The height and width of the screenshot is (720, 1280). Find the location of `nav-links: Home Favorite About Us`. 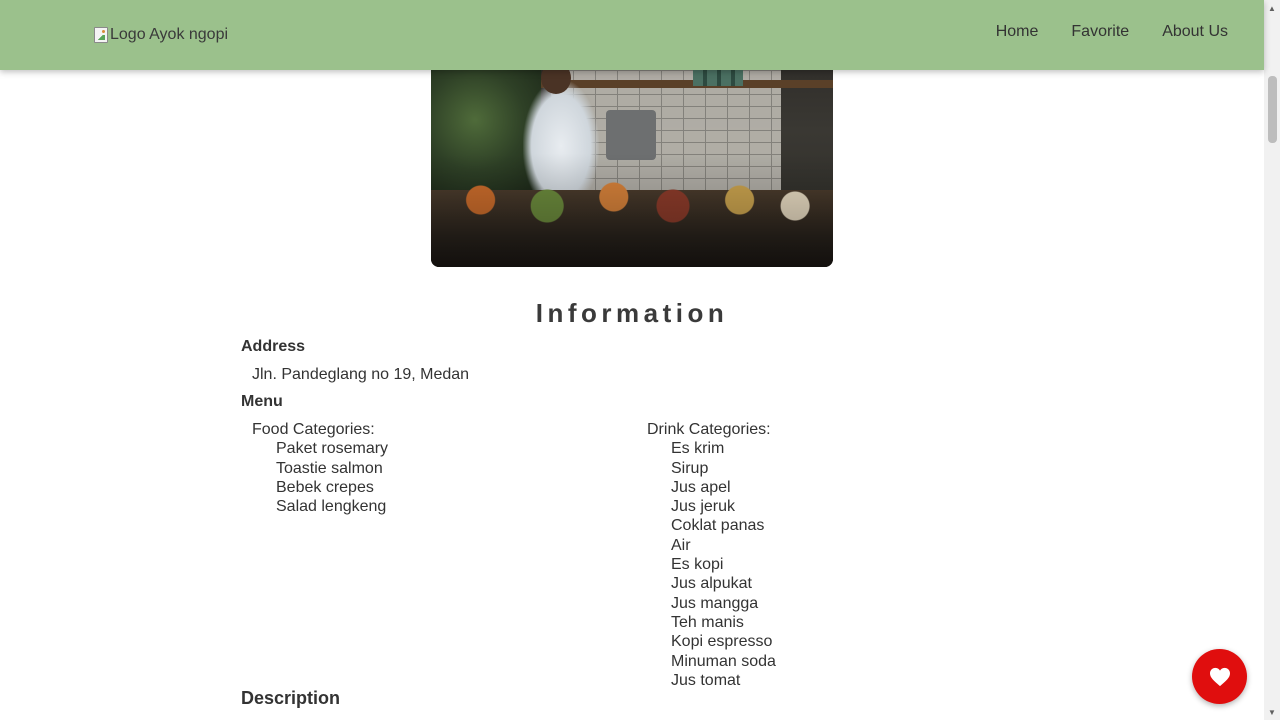

nav-links: Home Favorite About Us is located at coordinates (1112, 32).